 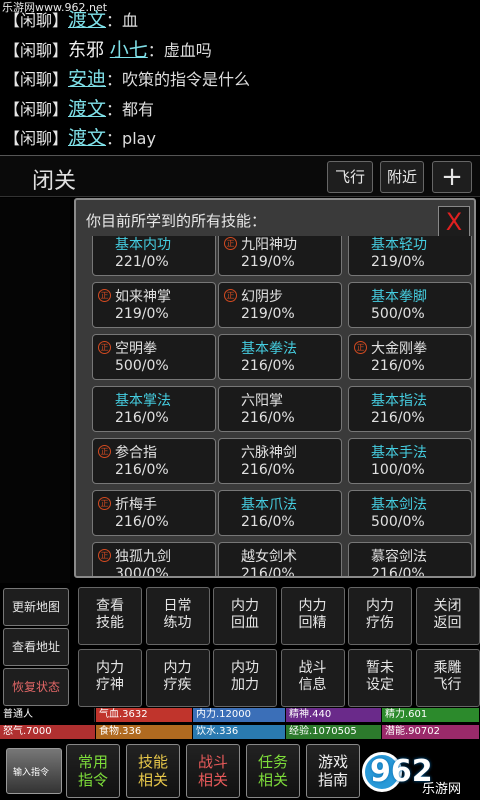 I want to click on action-button: 内力 疗神, so click(x=110, y=678).